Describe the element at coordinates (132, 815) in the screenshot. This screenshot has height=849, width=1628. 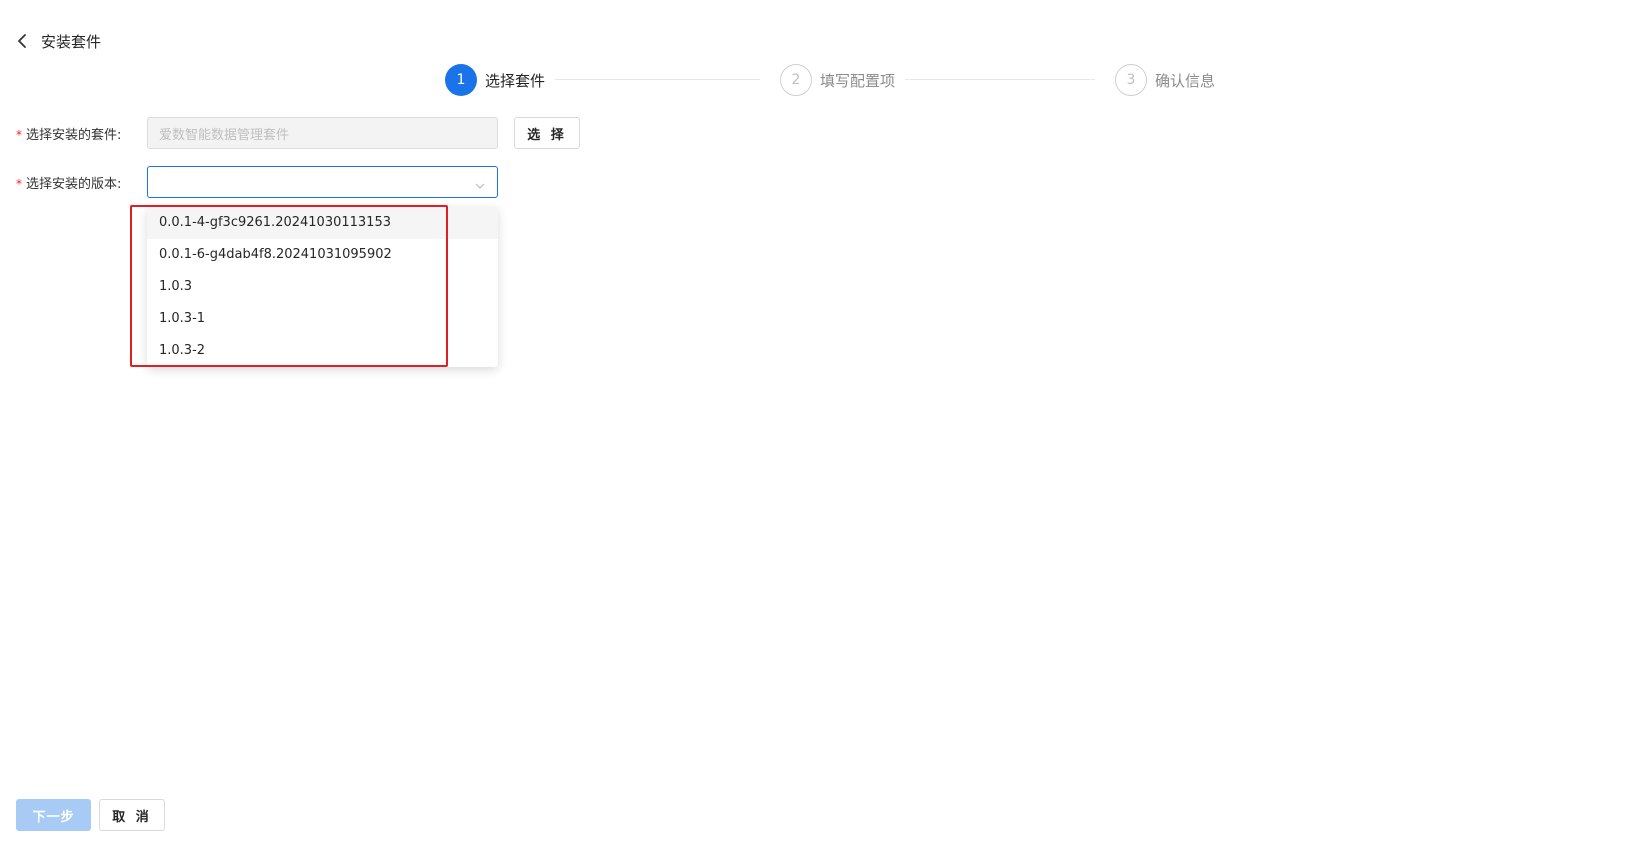
I see `cancel-button: 取 消` at that location.